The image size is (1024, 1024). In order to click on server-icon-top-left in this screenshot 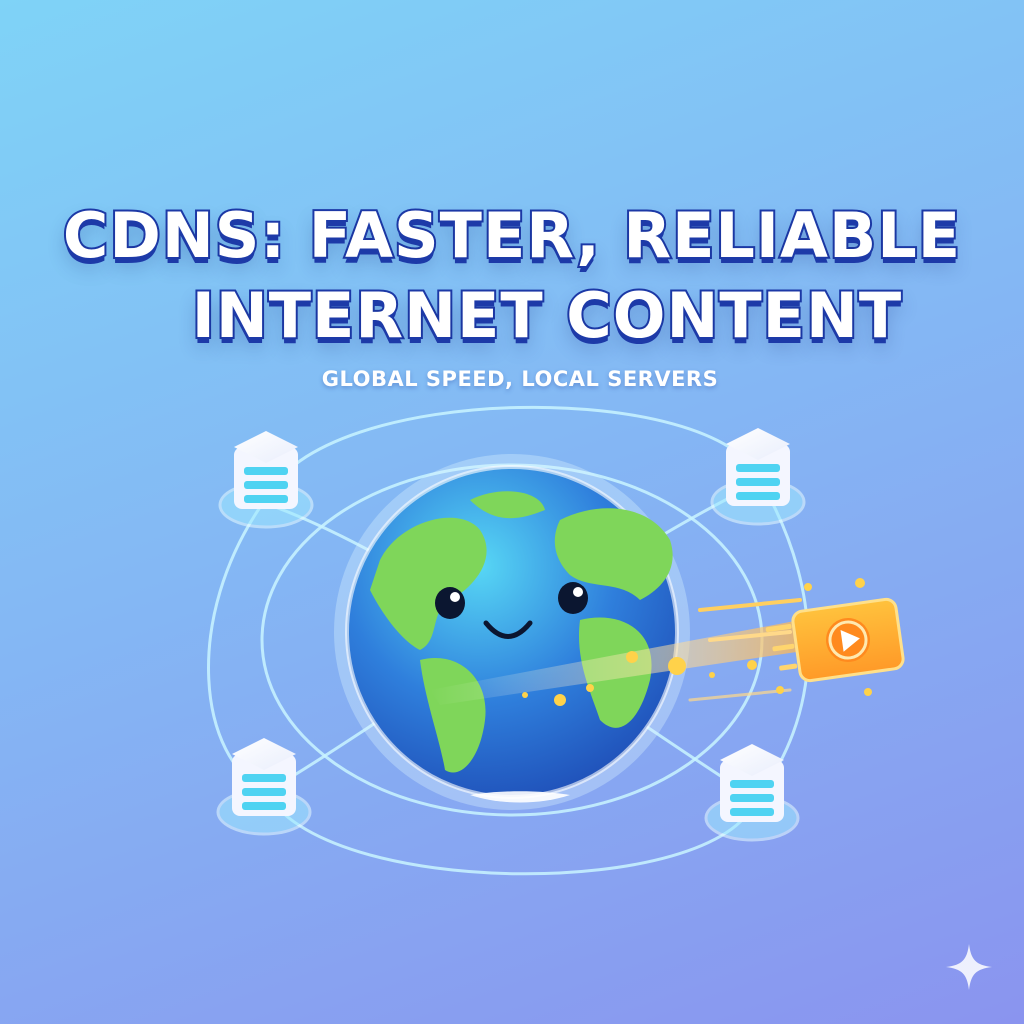, I will do `click(266, 480)`.